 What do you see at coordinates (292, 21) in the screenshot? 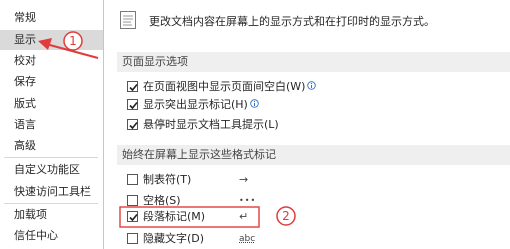
I see `page-description: 更改文档内容在屏幕上的显示方式和在打印时的显示方式。` at bounding box center [292, 21].